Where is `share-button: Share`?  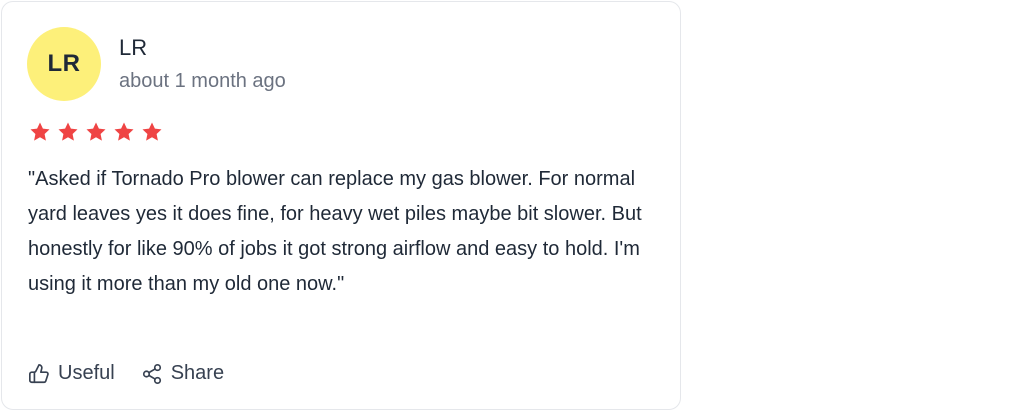
share-button: Share is located at coordinates (182, 373).